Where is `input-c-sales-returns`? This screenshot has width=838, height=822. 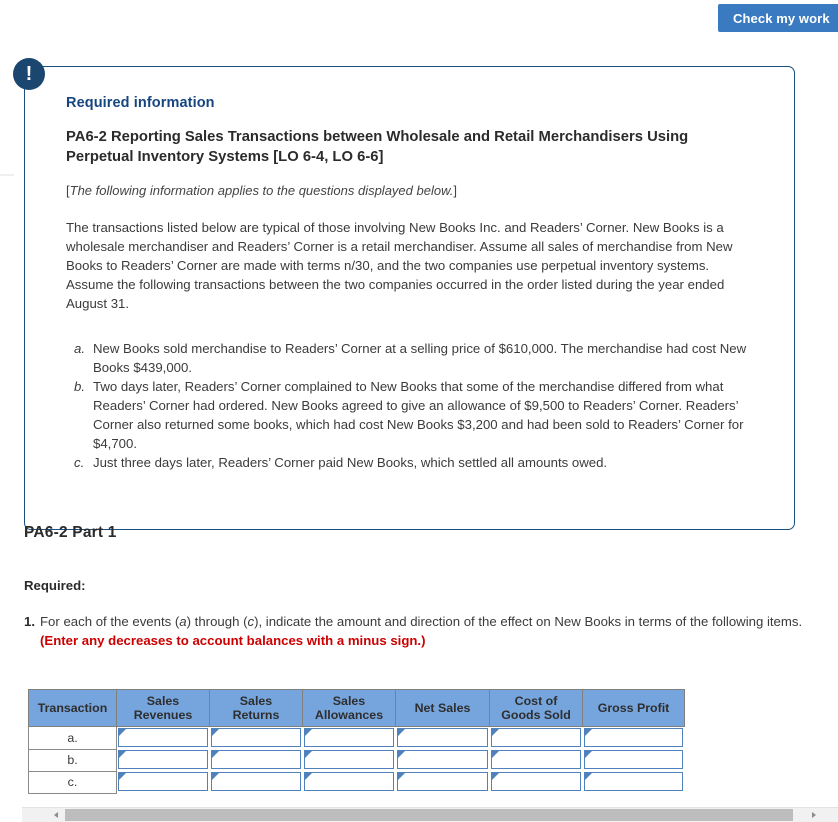
input-c-sales-returns is located at coordinates (255, 781).